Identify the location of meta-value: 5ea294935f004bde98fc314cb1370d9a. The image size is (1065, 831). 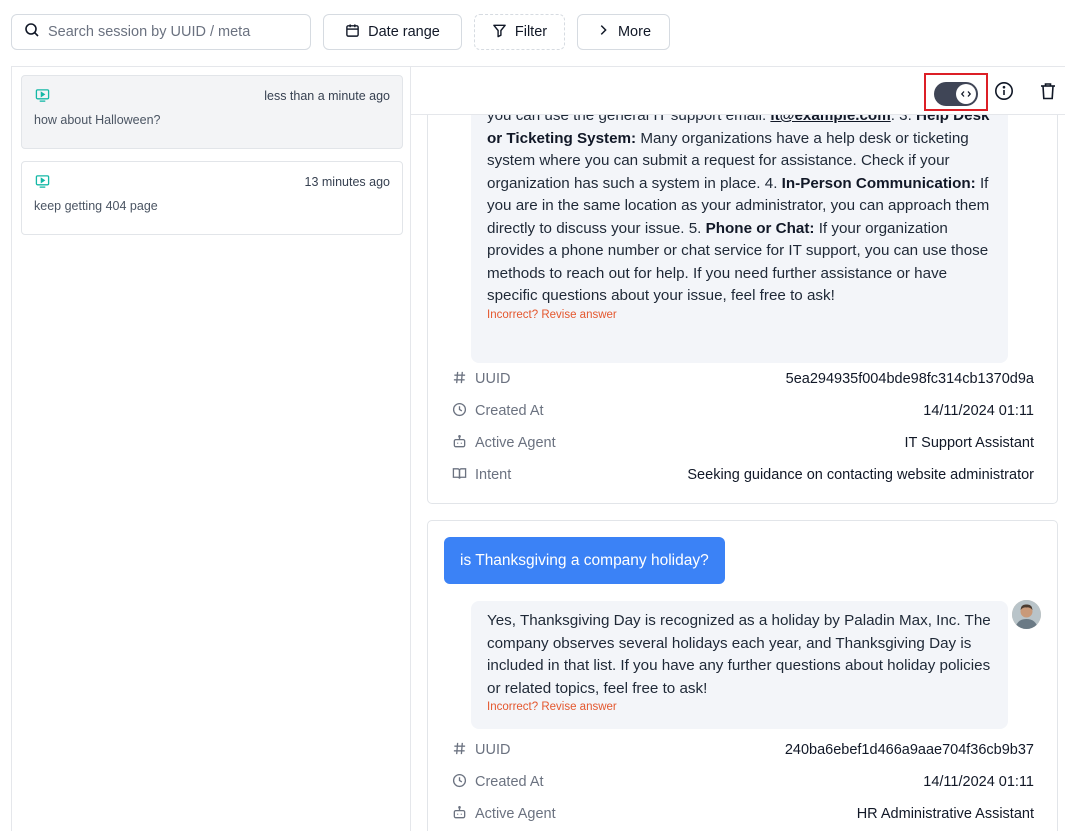
(909, 379).